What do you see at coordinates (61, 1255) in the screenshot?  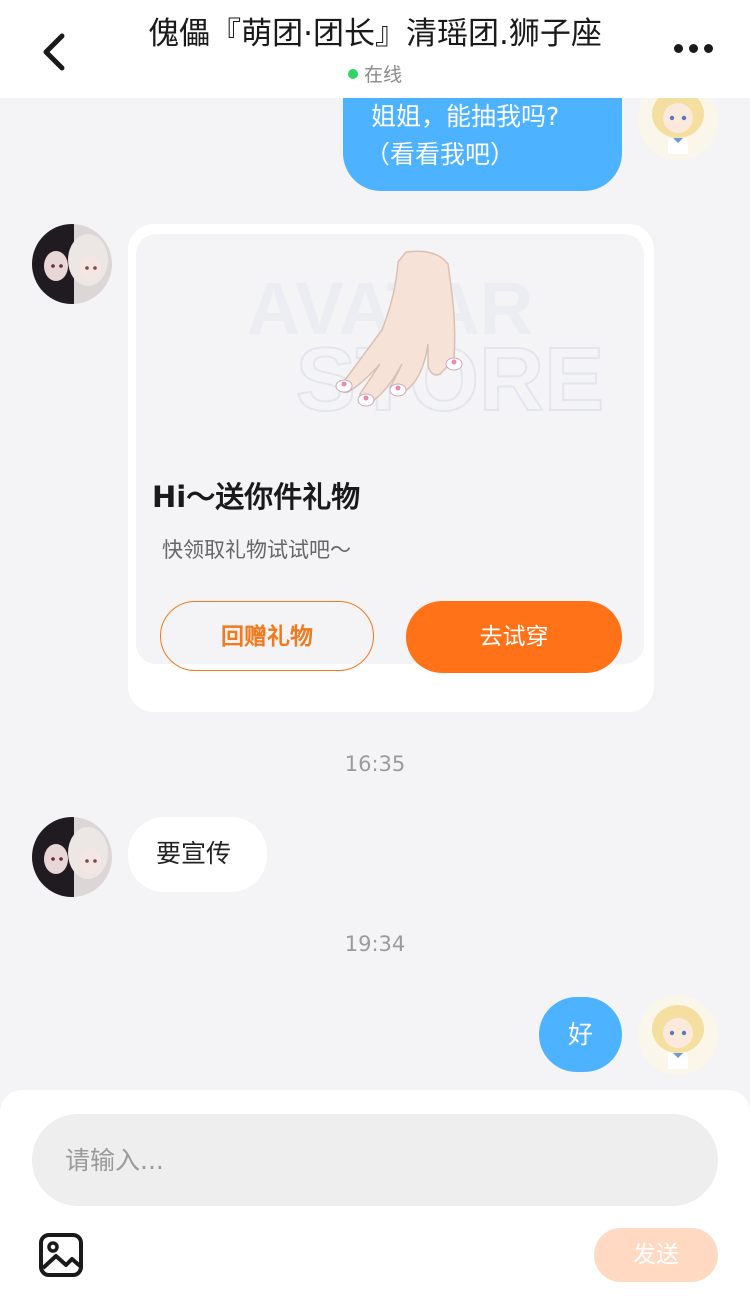 I see `image-picker-icon` at bounding box center [61, 1255].